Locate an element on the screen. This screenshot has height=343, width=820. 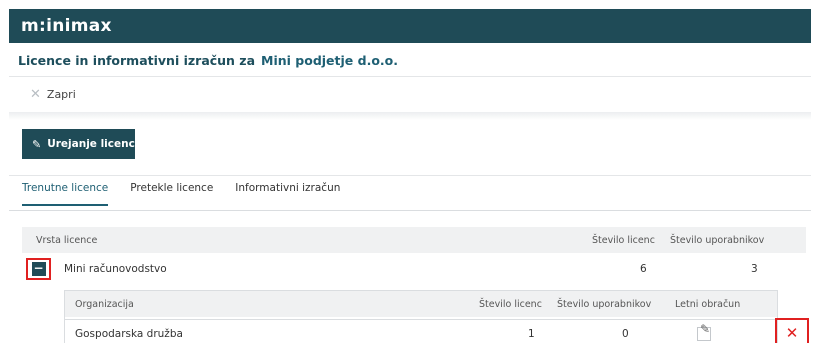
top-navigation-bar: m:inimax is located at coordinates (410, 26).